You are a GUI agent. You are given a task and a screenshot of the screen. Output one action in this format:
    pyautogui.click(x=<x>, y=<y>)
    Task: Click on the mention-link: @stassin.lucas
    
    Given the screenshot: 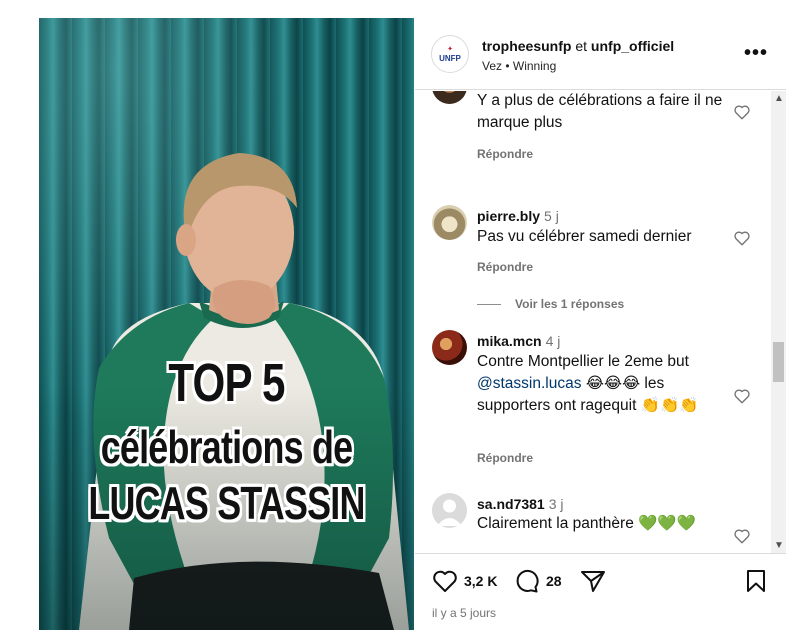 What is the action you would take?
    pyautogui.click(x=529, y=383)
    